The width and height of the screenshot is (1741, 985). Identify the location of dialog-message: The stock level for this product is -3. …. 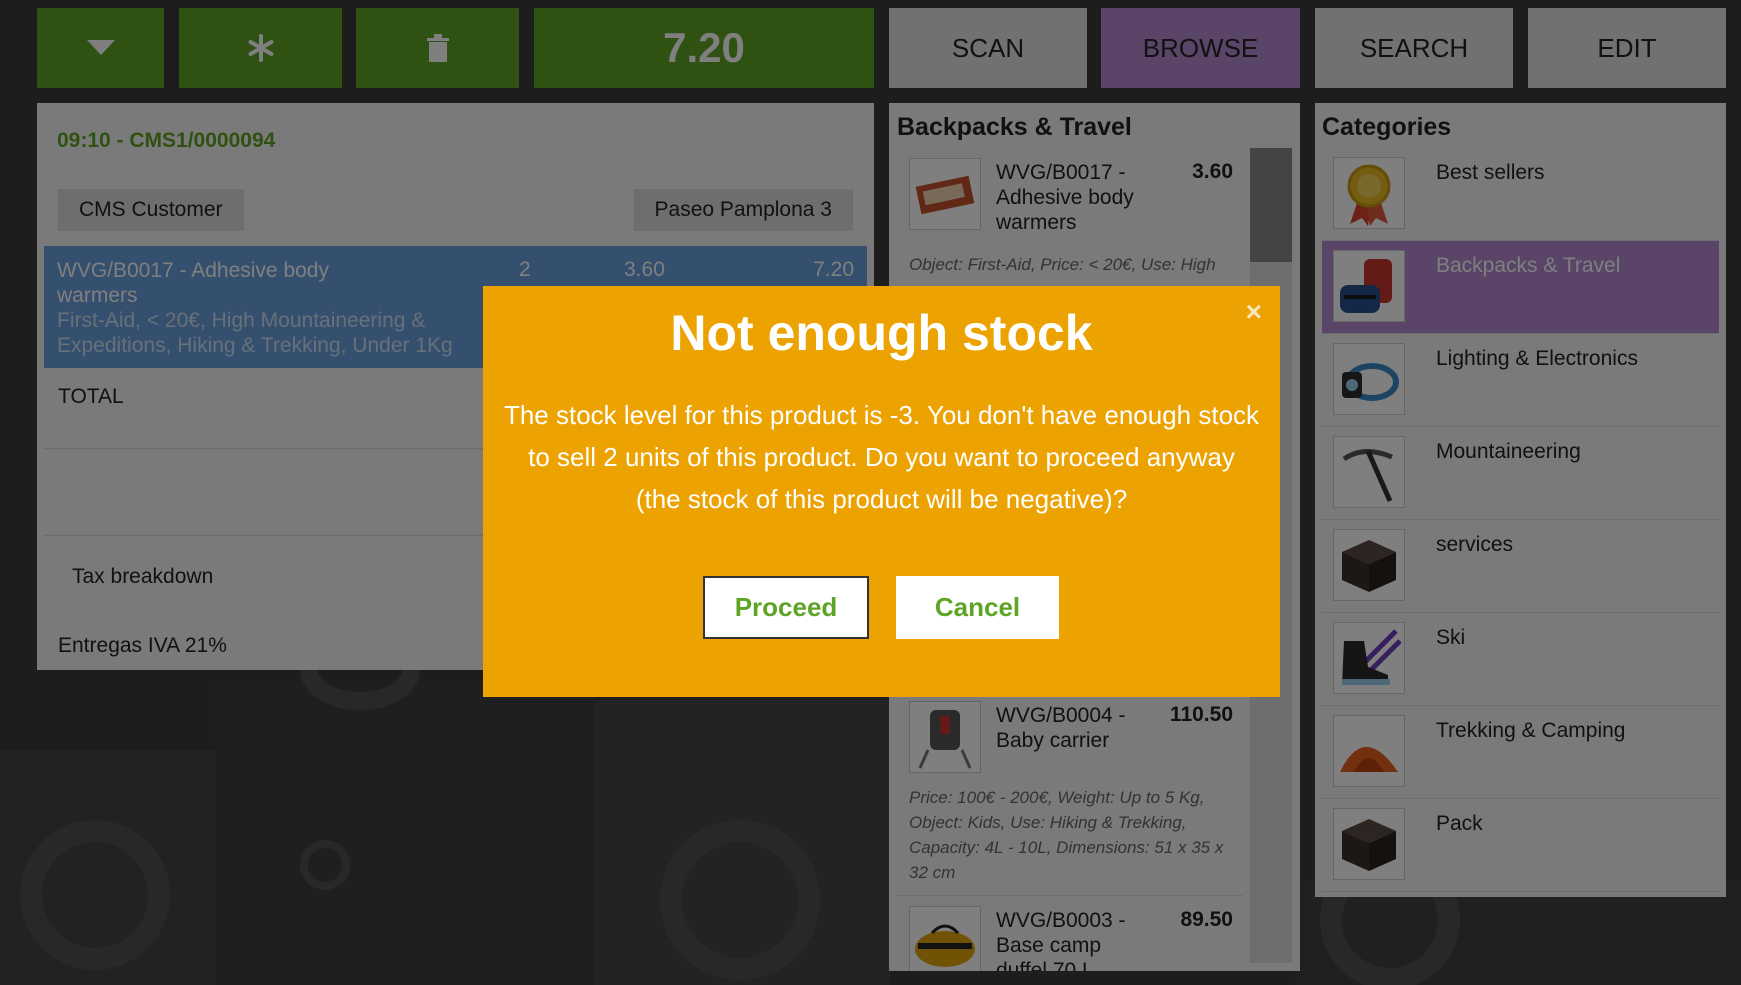
(881, 457).